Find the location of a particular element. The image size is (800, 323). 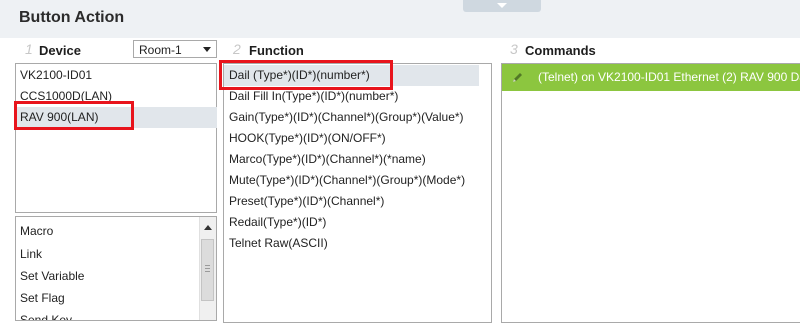

function-column-heading: 2 Function is located at coordinates (330, 50).